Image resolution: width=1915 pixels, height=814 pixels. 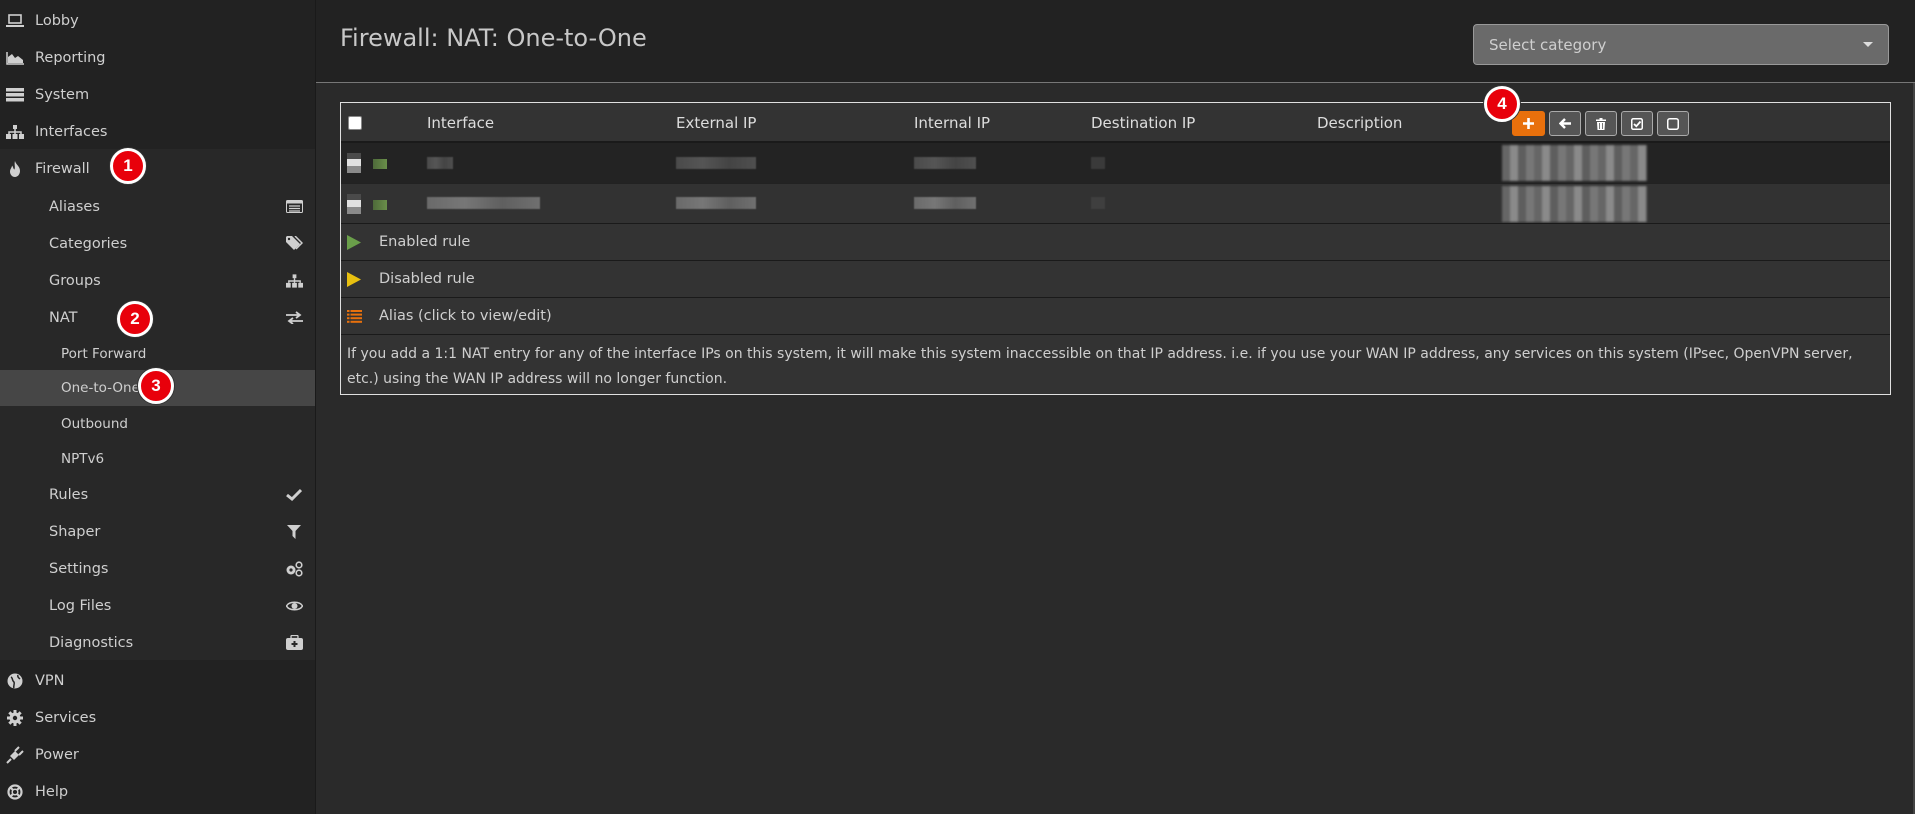 I want to click on sidebar-item-label: Services, so click(x=66, y=717).